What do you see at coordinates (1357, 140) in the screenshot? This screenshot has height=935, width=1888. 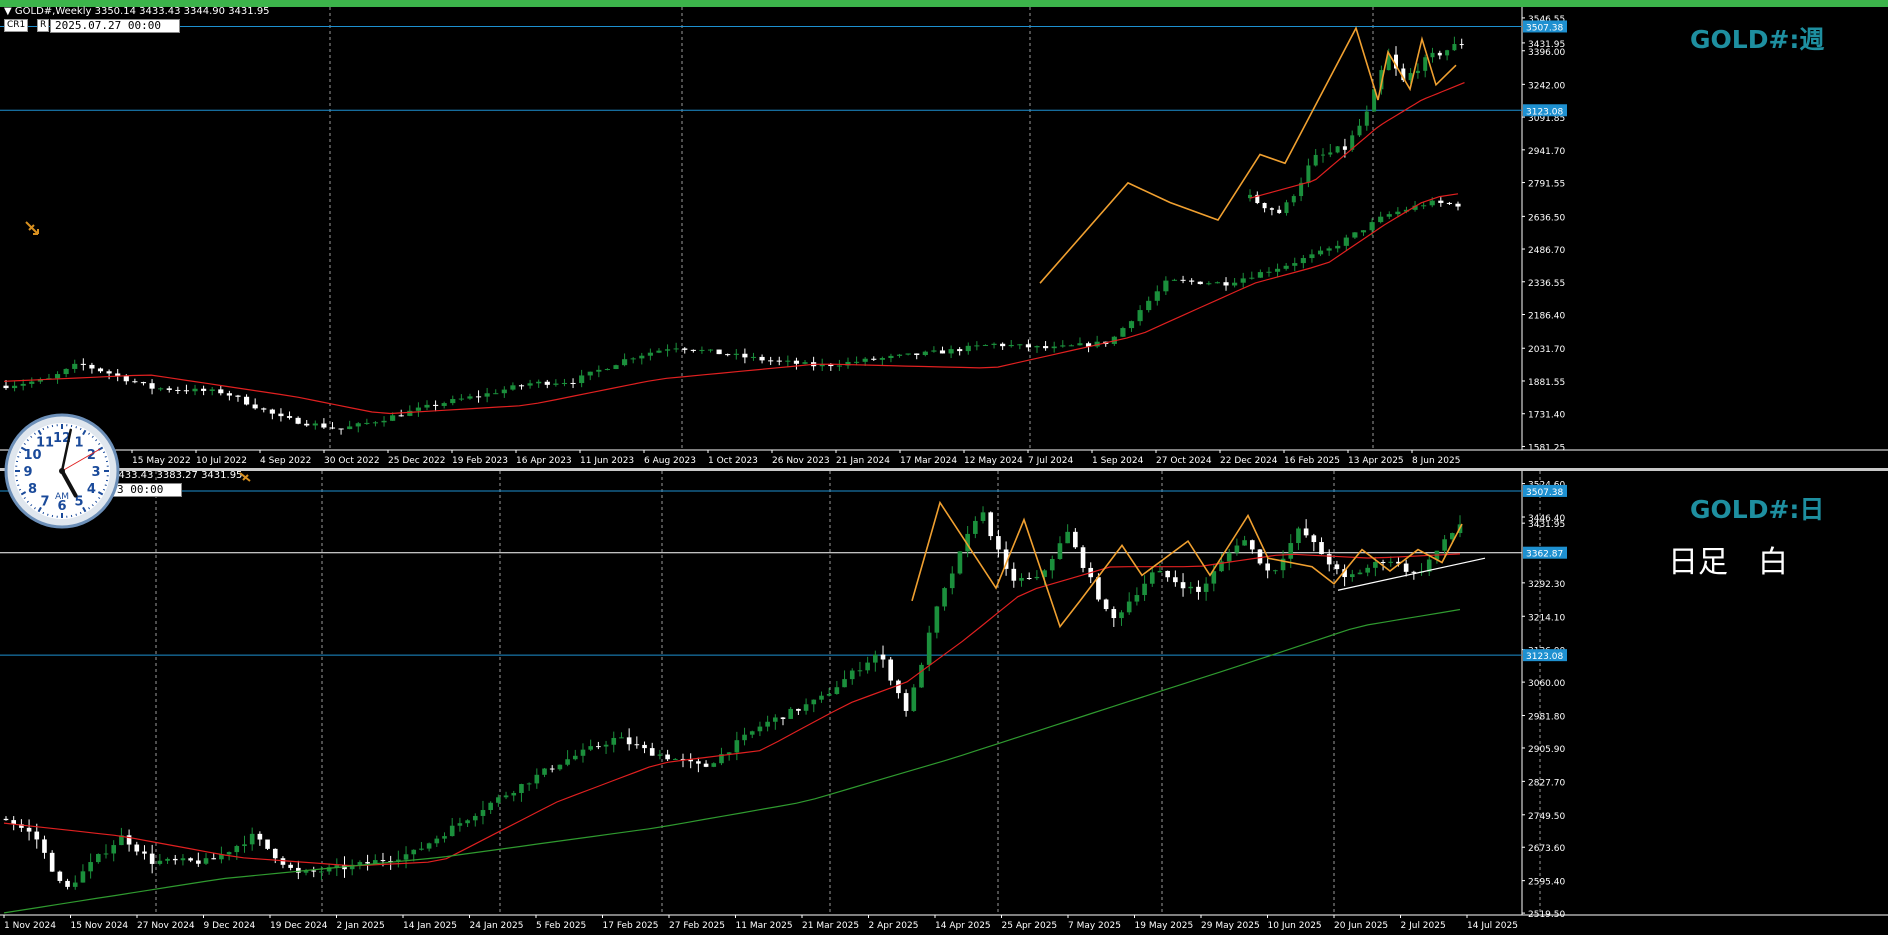 I see `ma-red-line` at bounding box center [1357, 140].